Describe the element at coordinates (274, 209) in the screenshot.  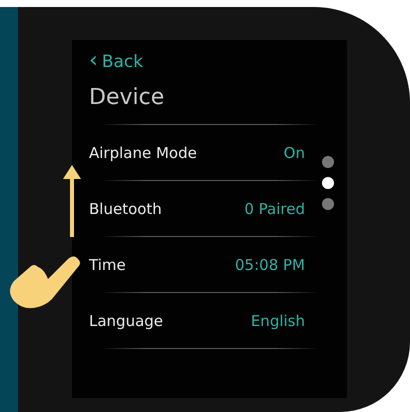
I see `setting-value: 0 Paired` at that location.